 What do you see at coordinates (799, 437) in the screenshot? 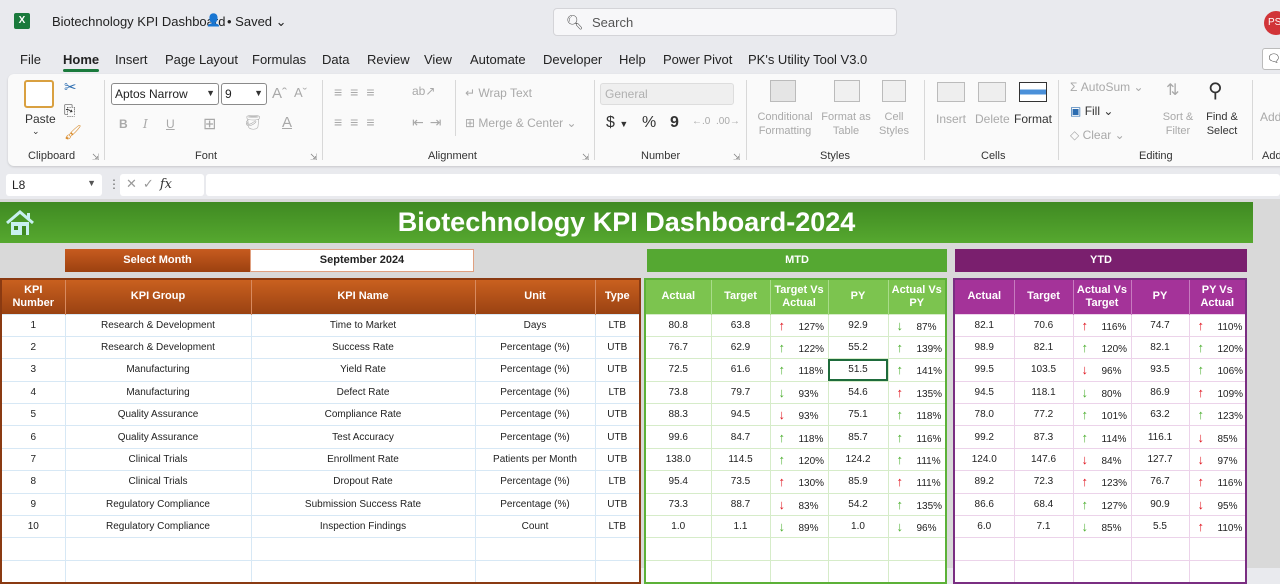
I see `mtd-target-vs-actual: ↑ 118%` at bounding box center [799, 437].